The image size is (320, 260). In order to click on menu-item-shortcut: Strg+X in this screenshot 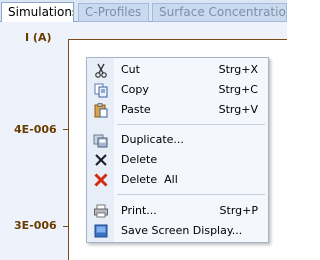, I will do `click(238, 69)`.